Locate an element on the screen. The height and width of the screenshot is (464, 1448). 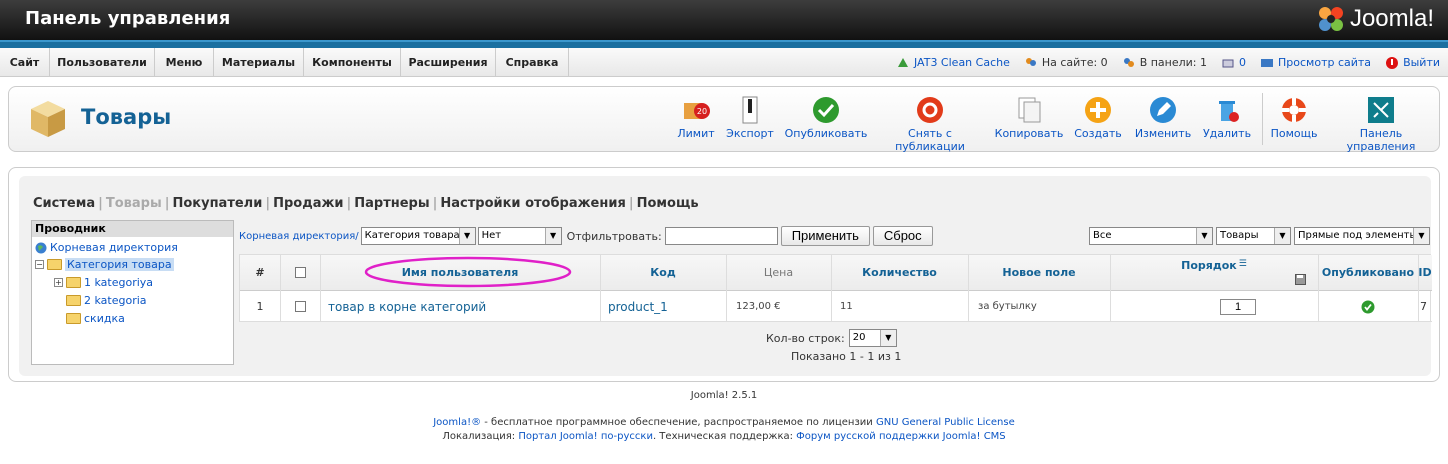
help-button: Помощь is located at coordinates (1294, 117).